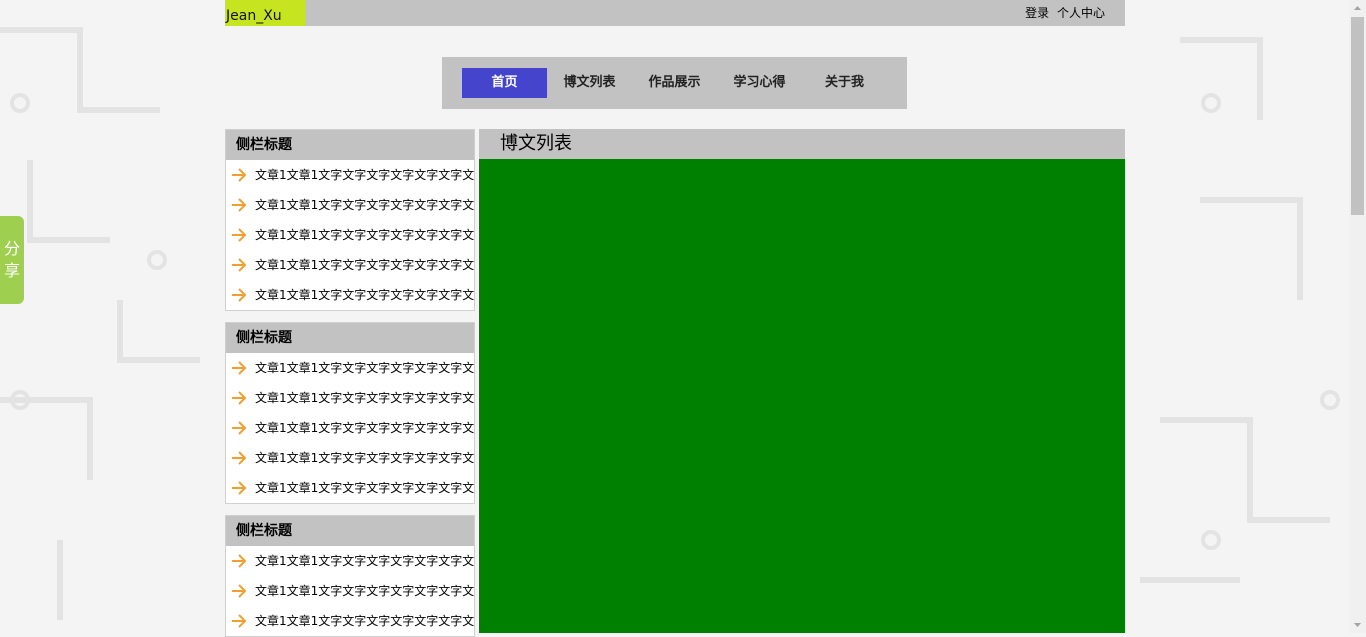 The width and height of the screenshot is (1366, 637). I want to click on nav-item-blog-list: 博文列表, so click(589, 83).